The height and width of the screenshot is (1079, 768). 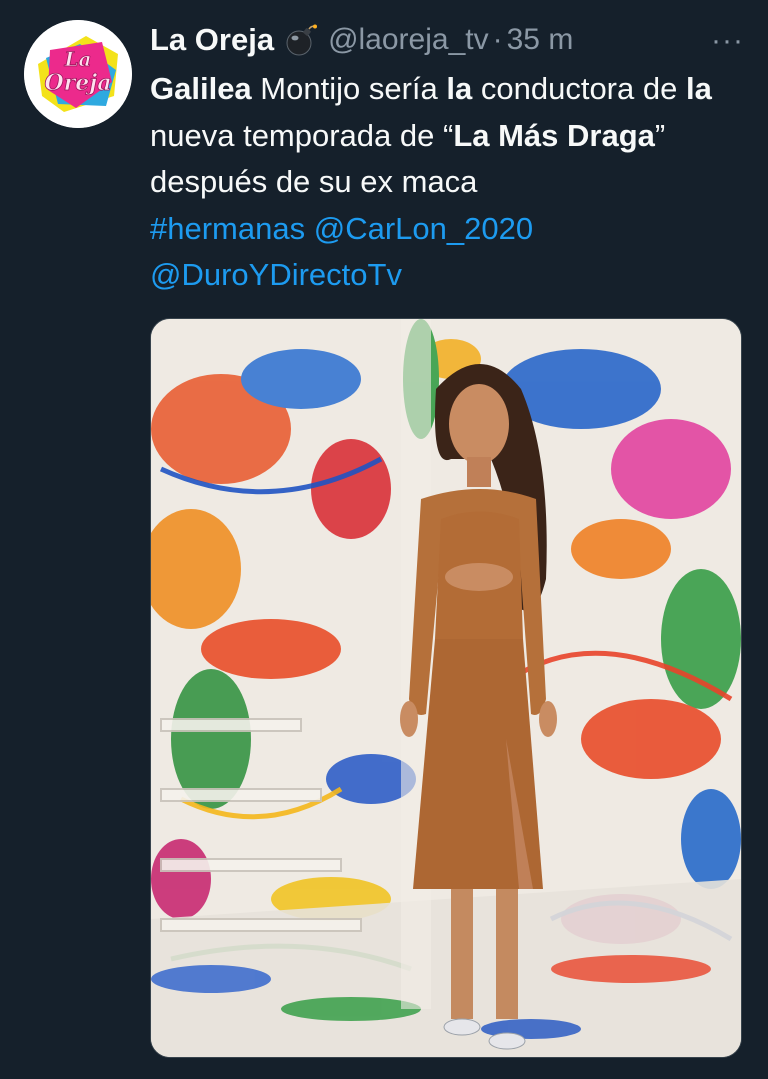 What do you see at coordinates (579, 88) in the screenshot?
I see `tweet-text-run: conductora de` at bounding box center [579, 88].